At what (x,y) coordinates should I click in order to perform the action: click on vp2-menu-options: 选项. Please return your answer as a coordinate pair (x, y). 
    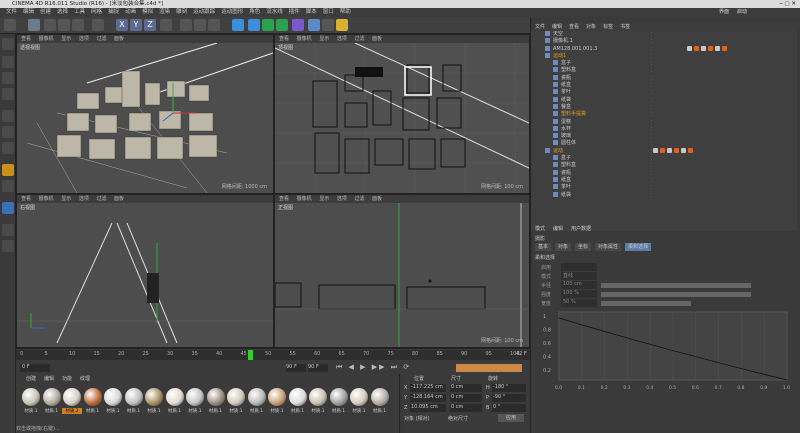
    Looking at the image, I should click on (342, 39).